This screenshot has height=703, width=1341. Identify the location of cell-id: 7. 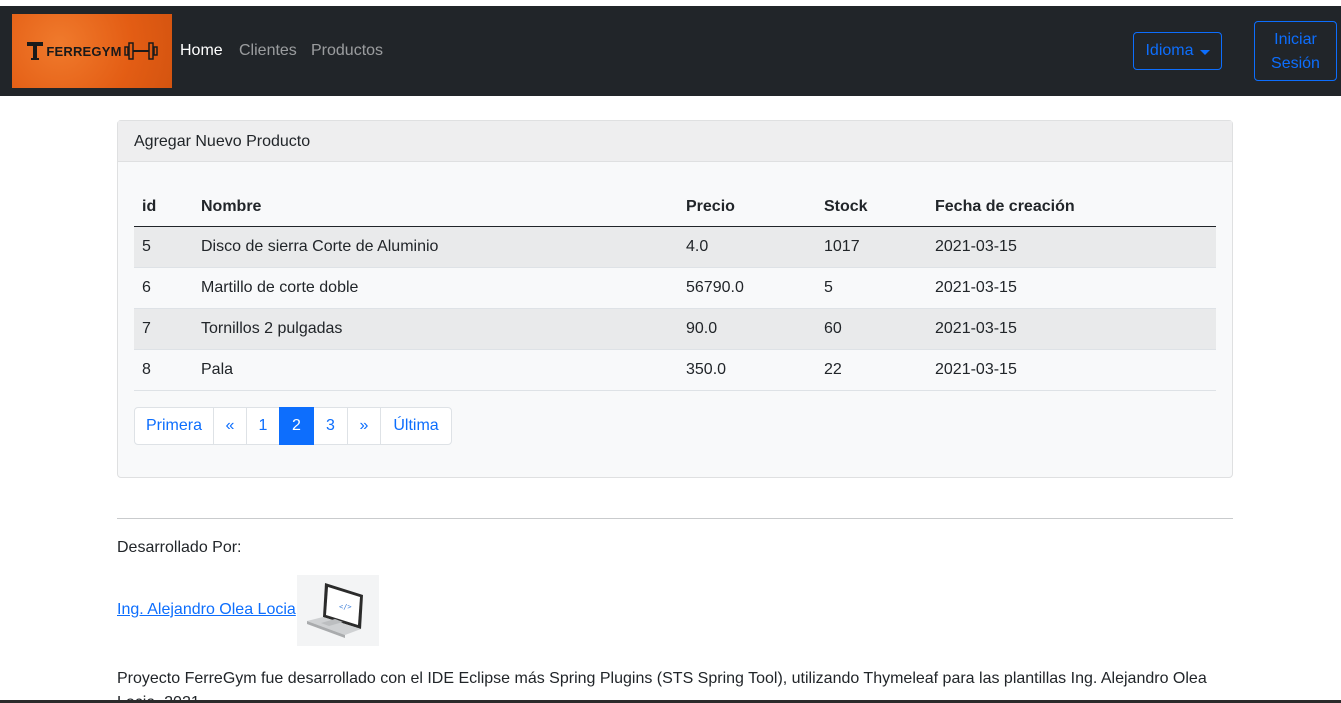
(146, 328).